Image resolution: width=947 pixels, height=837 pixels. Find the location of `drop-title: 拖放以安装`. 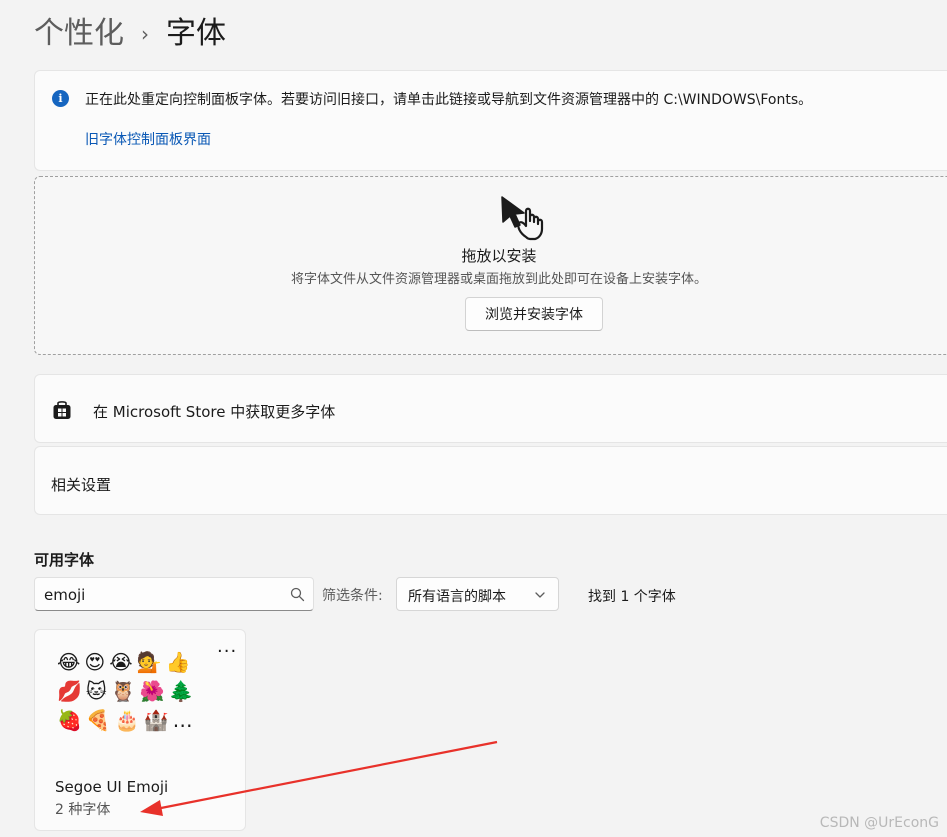

drop-title: 拖放以安装 is located at coordinates (499, 256).